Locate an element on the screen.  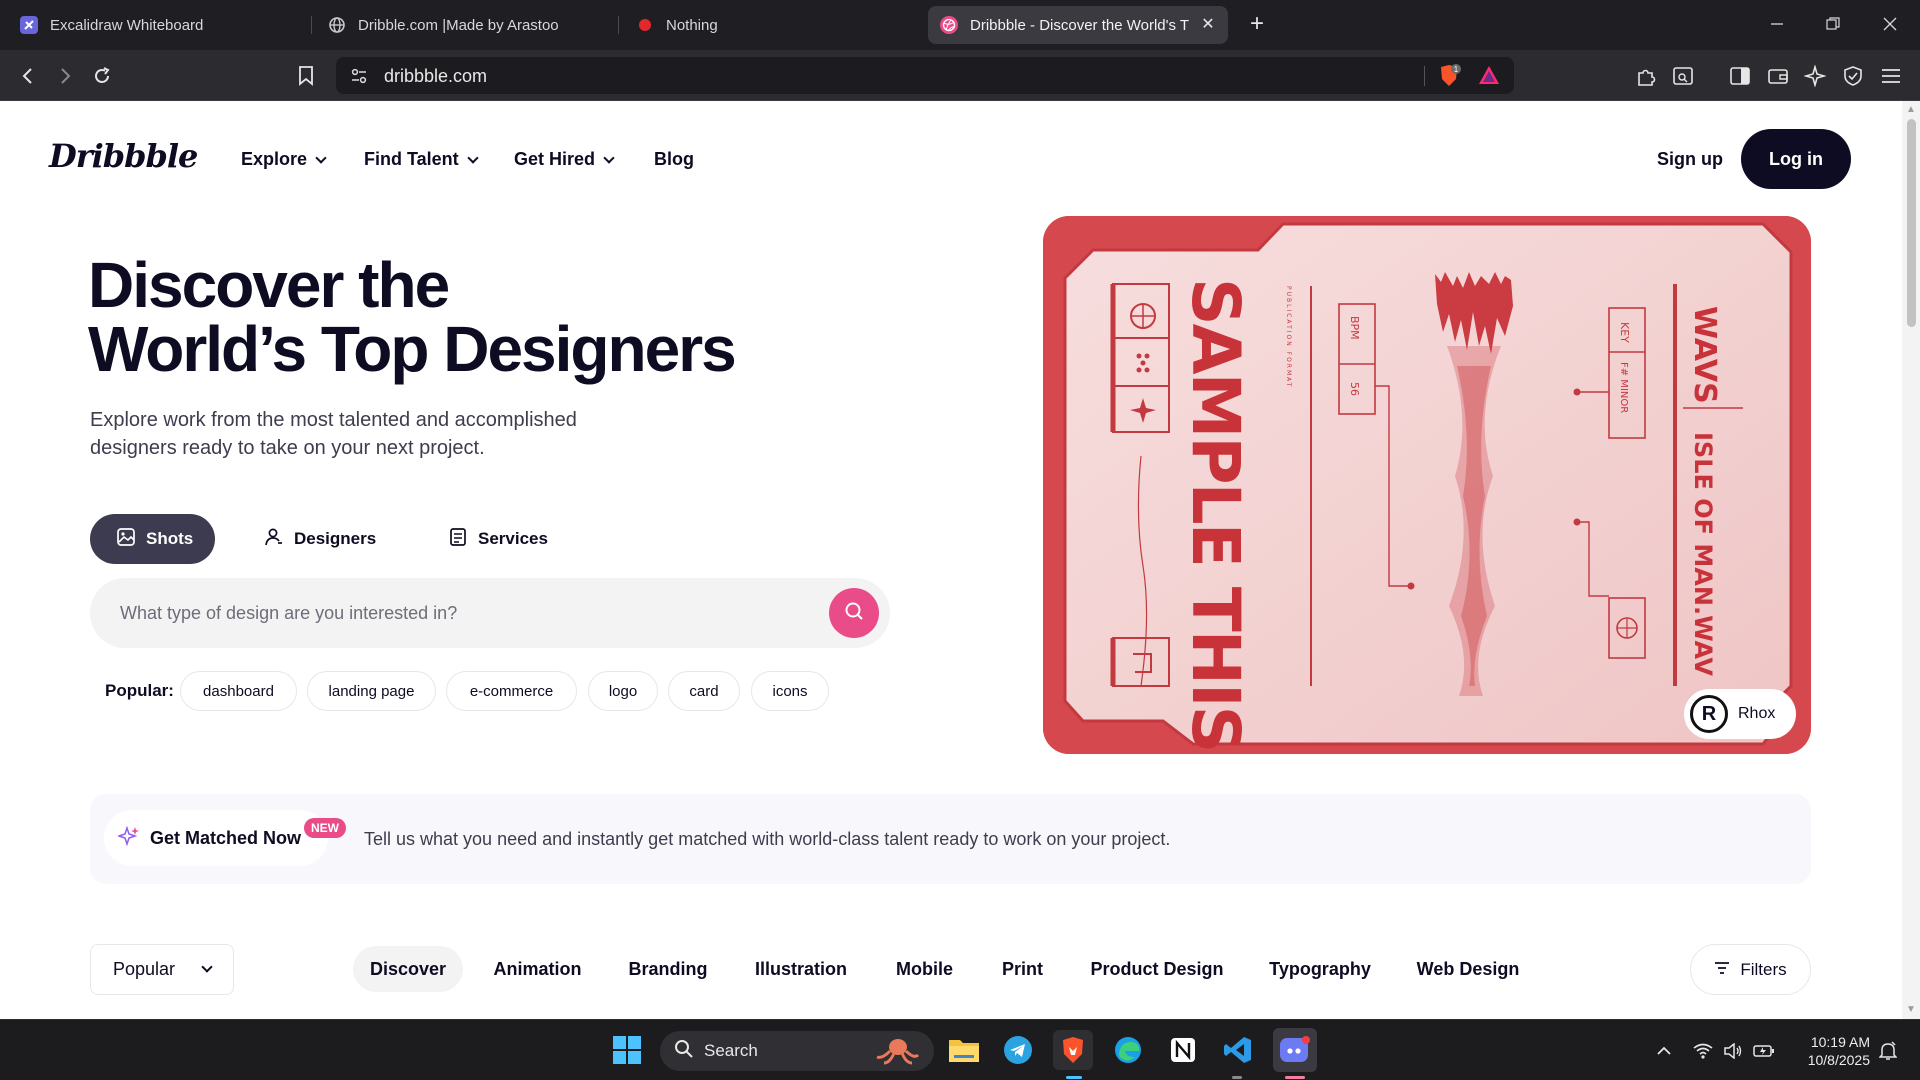
nav-get-hired: Get Hired is located at coordinates (564, 159).